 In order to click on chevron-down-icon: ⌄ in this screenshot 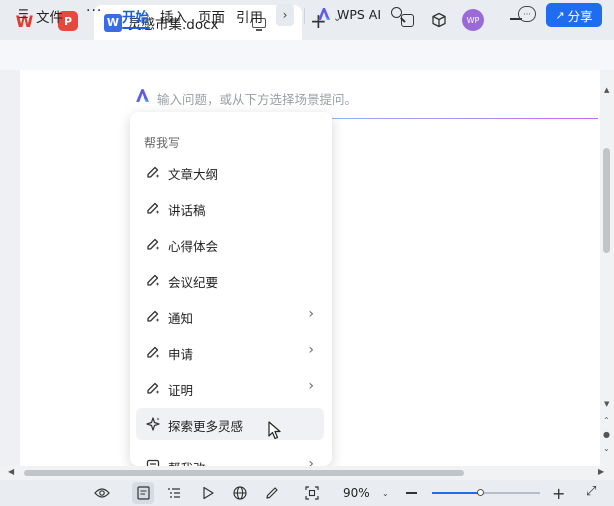, I will do `click(385, 493)`.